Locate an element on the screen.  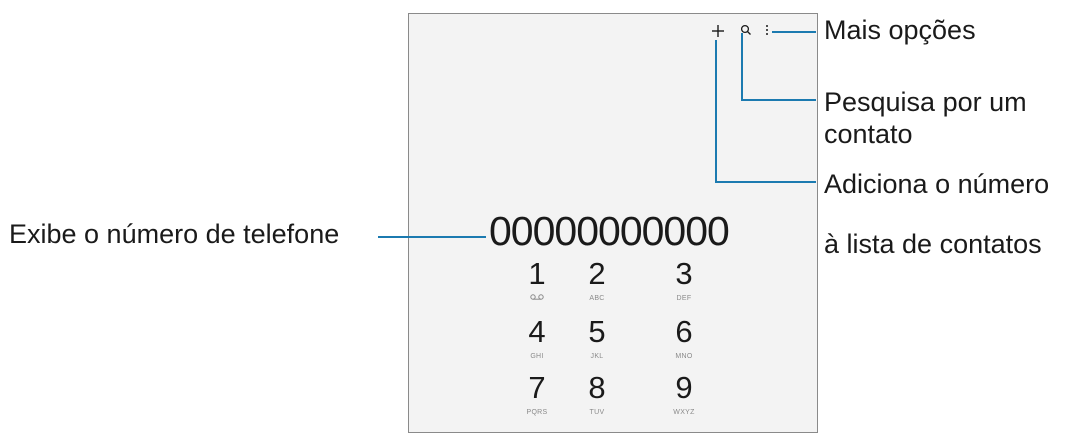
callout-number-display: Exibe o número de telefone is located at coordinates (174, 234).